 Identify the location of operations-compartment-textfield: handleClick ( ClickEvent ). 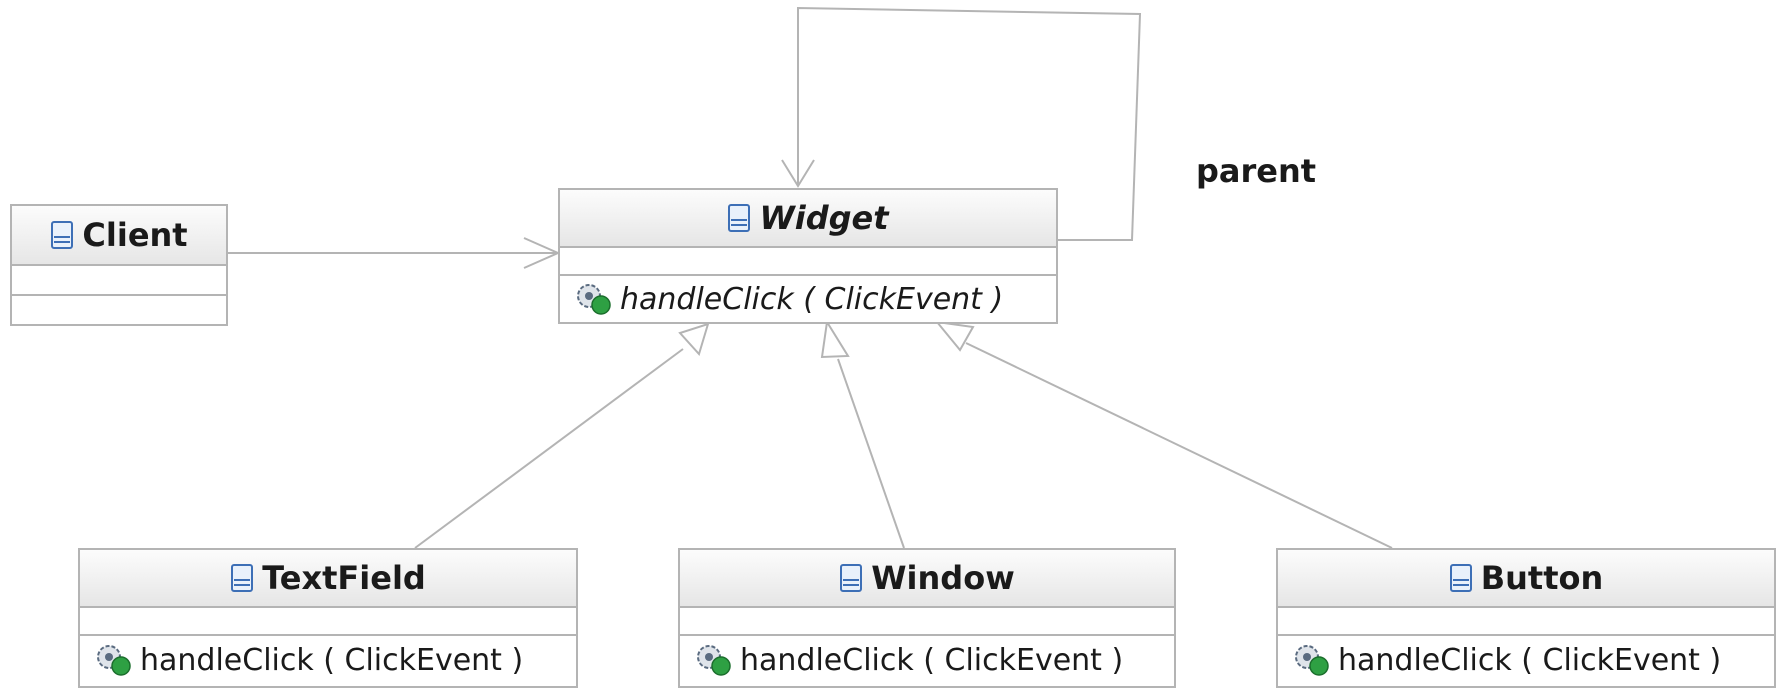
(328, 660).